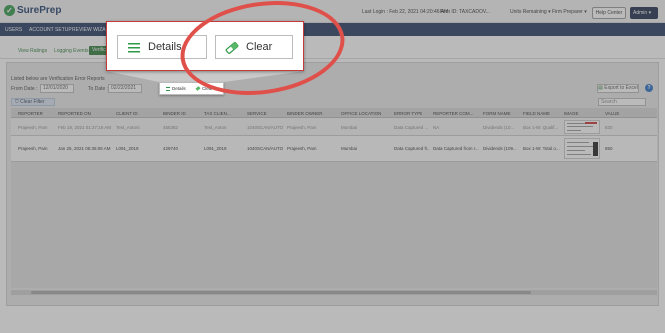 This screenshot has width=665, height=333. Describe the element at coordinates (179, 88) in the screenshot. I see `details-label: Details` at that location.